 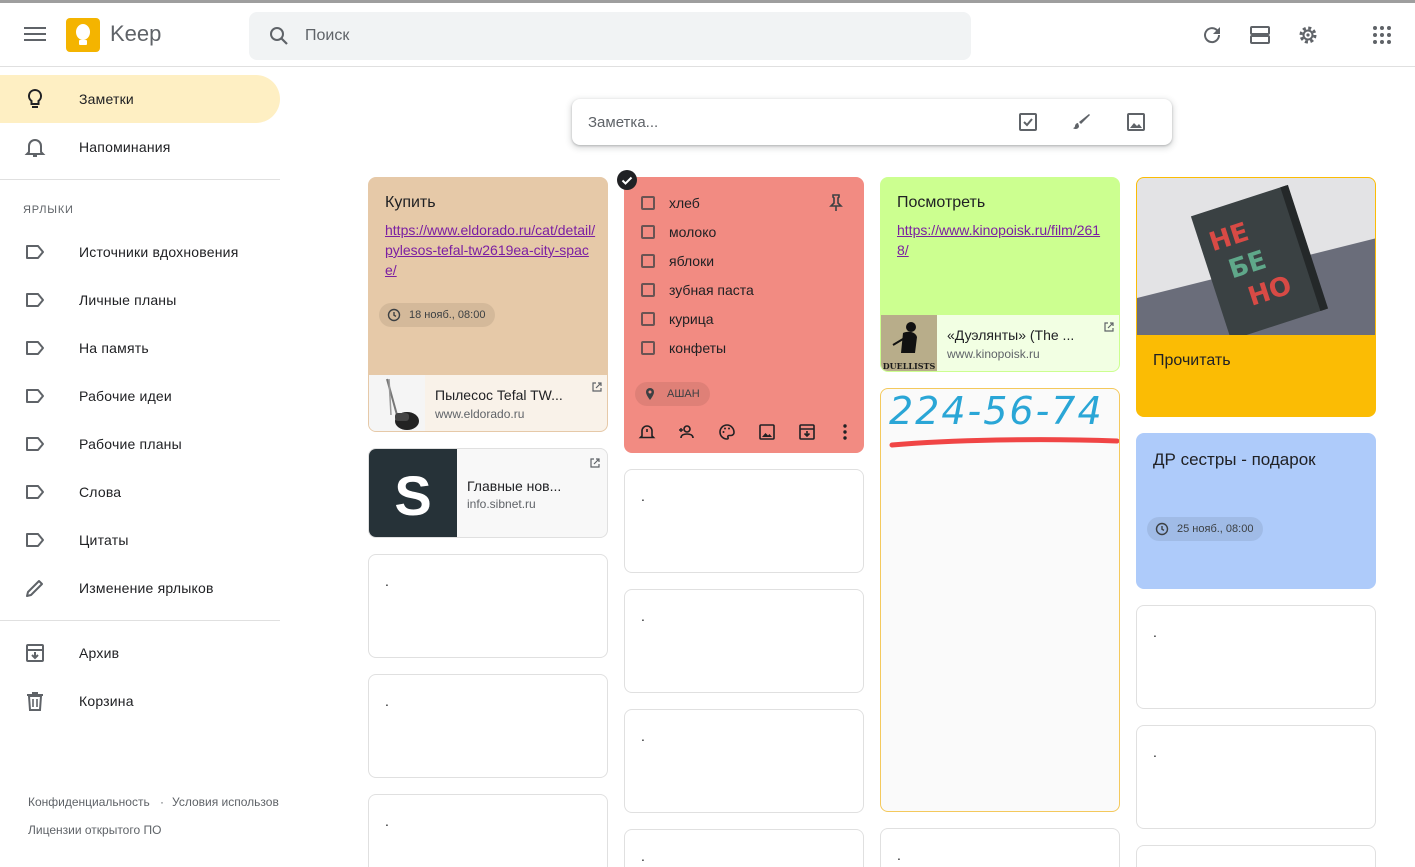 I want to click on search-bar, so click(x=610, y=36).